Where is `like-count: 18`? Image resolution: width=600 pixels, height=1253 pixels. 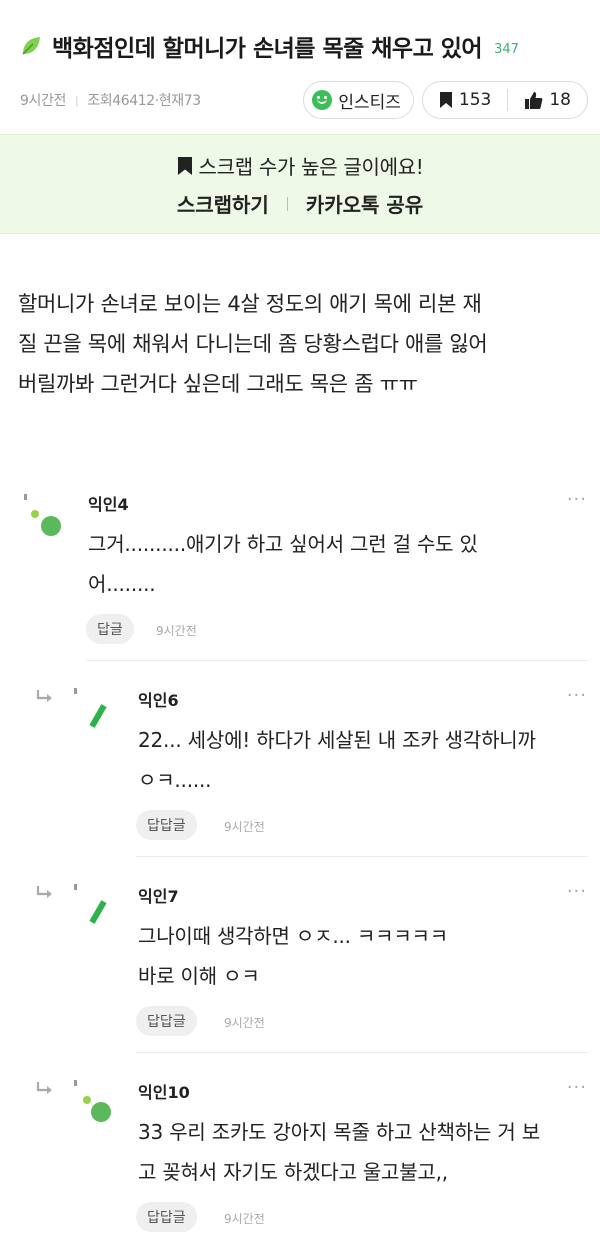
like-count: 18 is located at coordinates (560, 100).